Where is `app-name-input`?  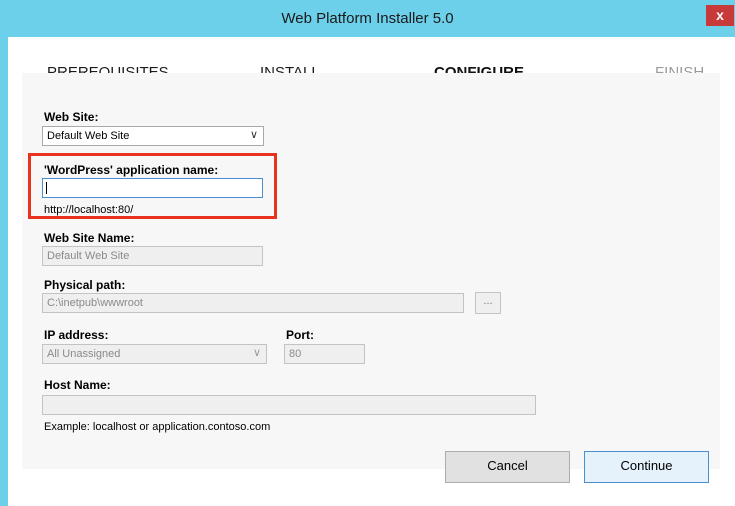 app-name-input is located at coordinates (152, 188).